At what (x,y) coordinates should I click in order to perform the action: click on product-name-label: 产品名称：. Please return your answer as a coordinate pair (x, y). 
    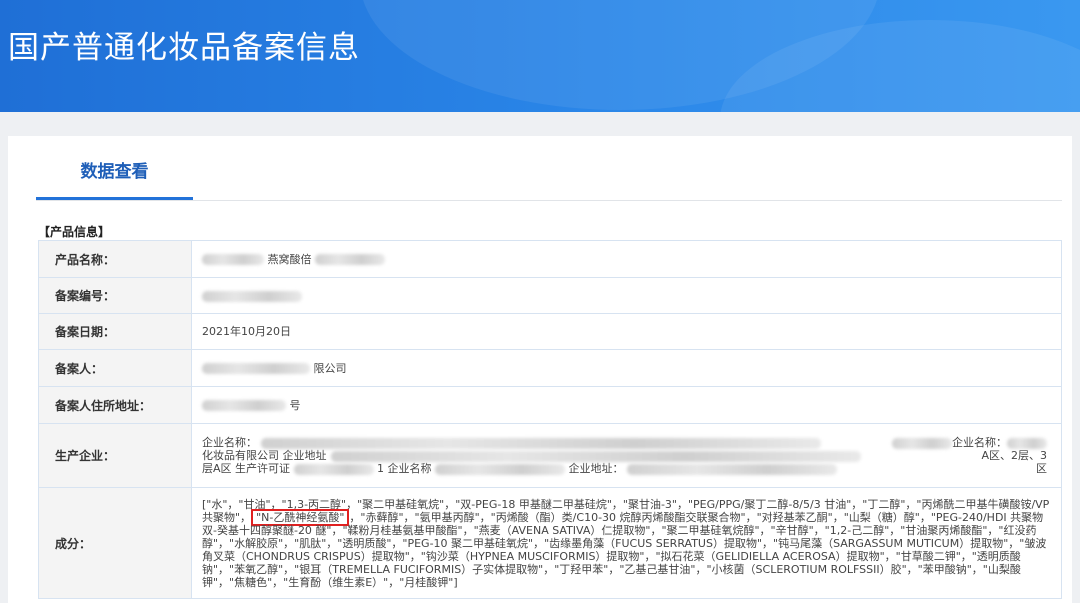
    Looking at the image, I should click on (115, 259).